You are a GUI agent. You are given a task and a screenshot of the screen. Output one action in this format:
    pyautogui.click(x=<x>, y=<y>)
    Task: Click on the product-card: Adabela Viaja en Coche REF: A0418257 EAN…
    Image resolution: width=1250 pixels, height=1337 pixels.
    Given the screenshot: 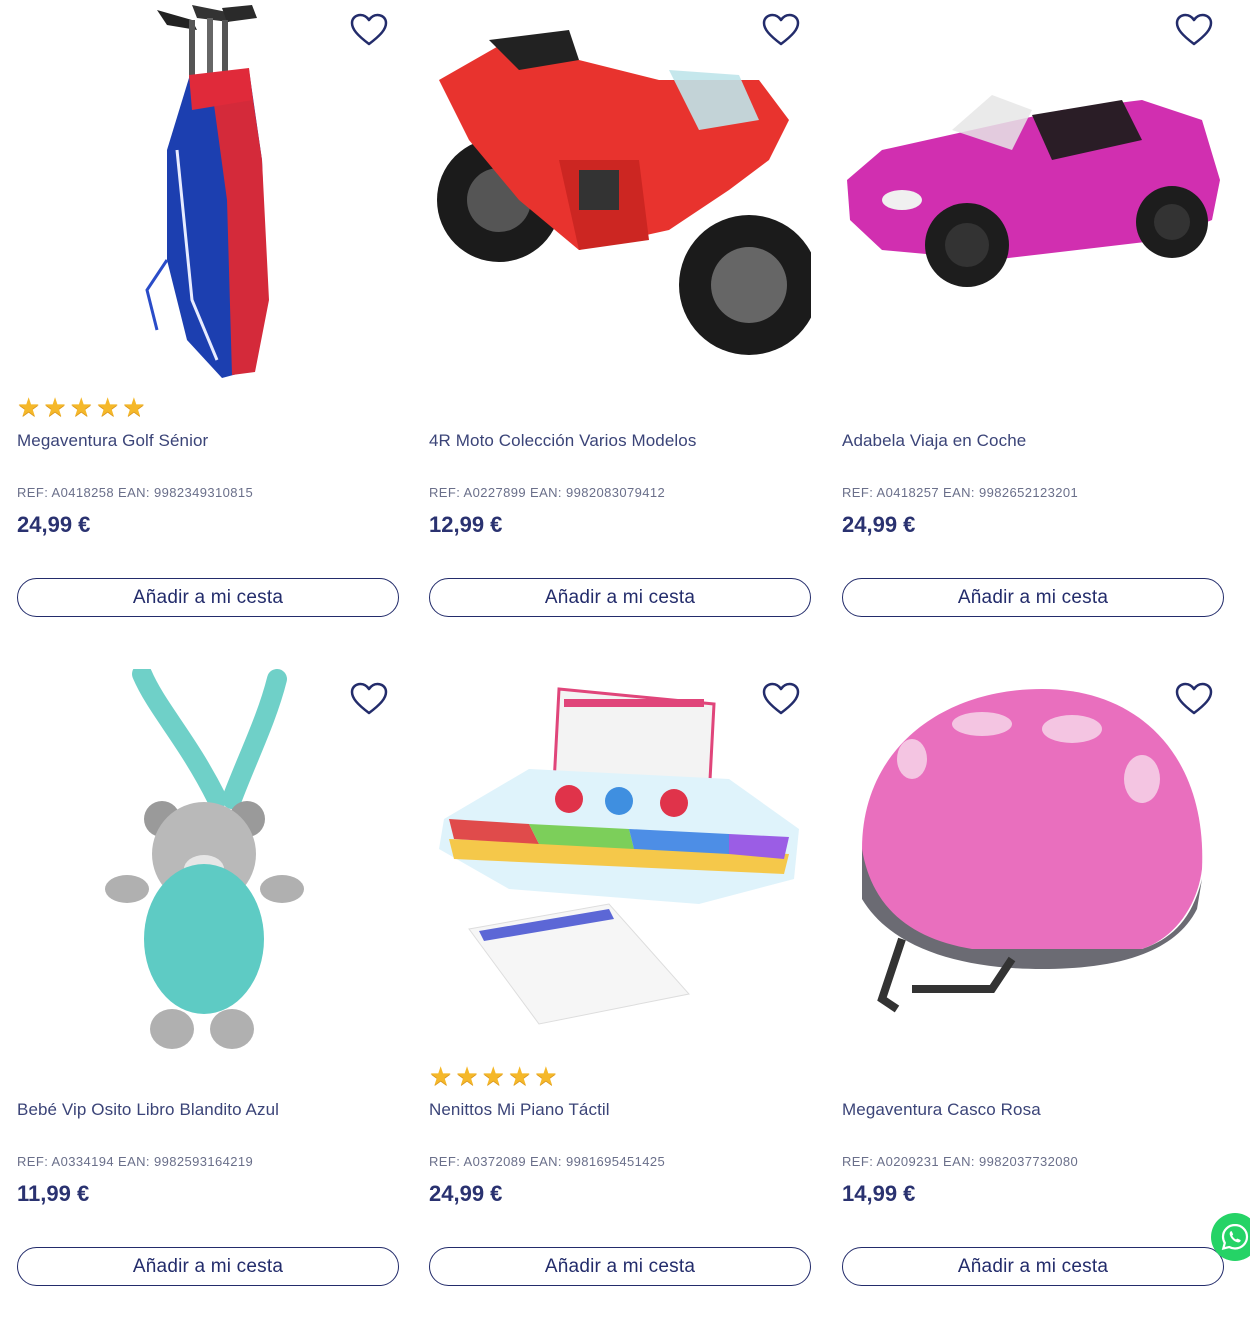 What is the action you would take?
    pyautogui.click(x=1033, y=320)
    